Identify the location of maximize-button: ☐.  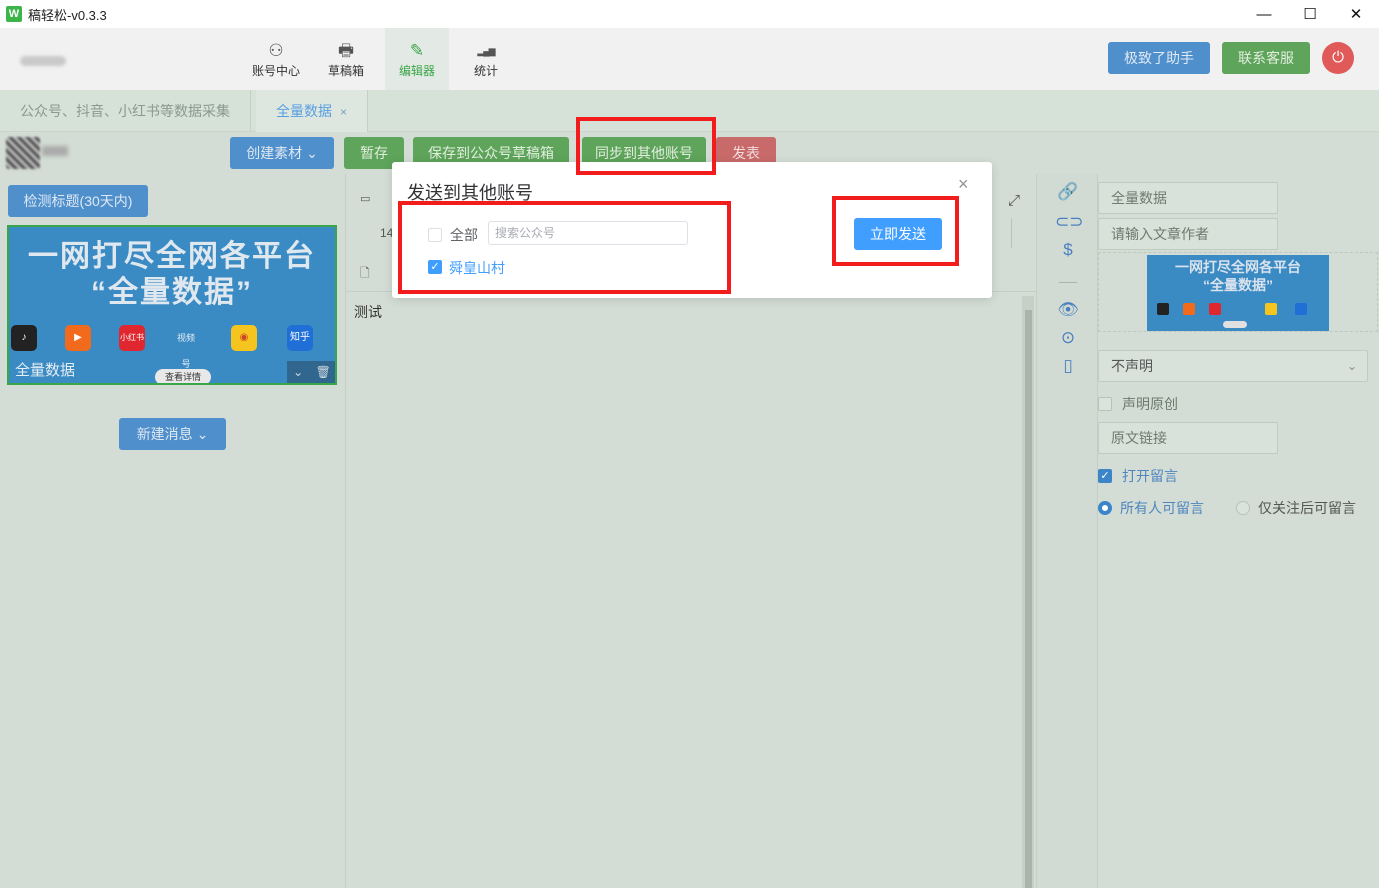
(1310, 14).